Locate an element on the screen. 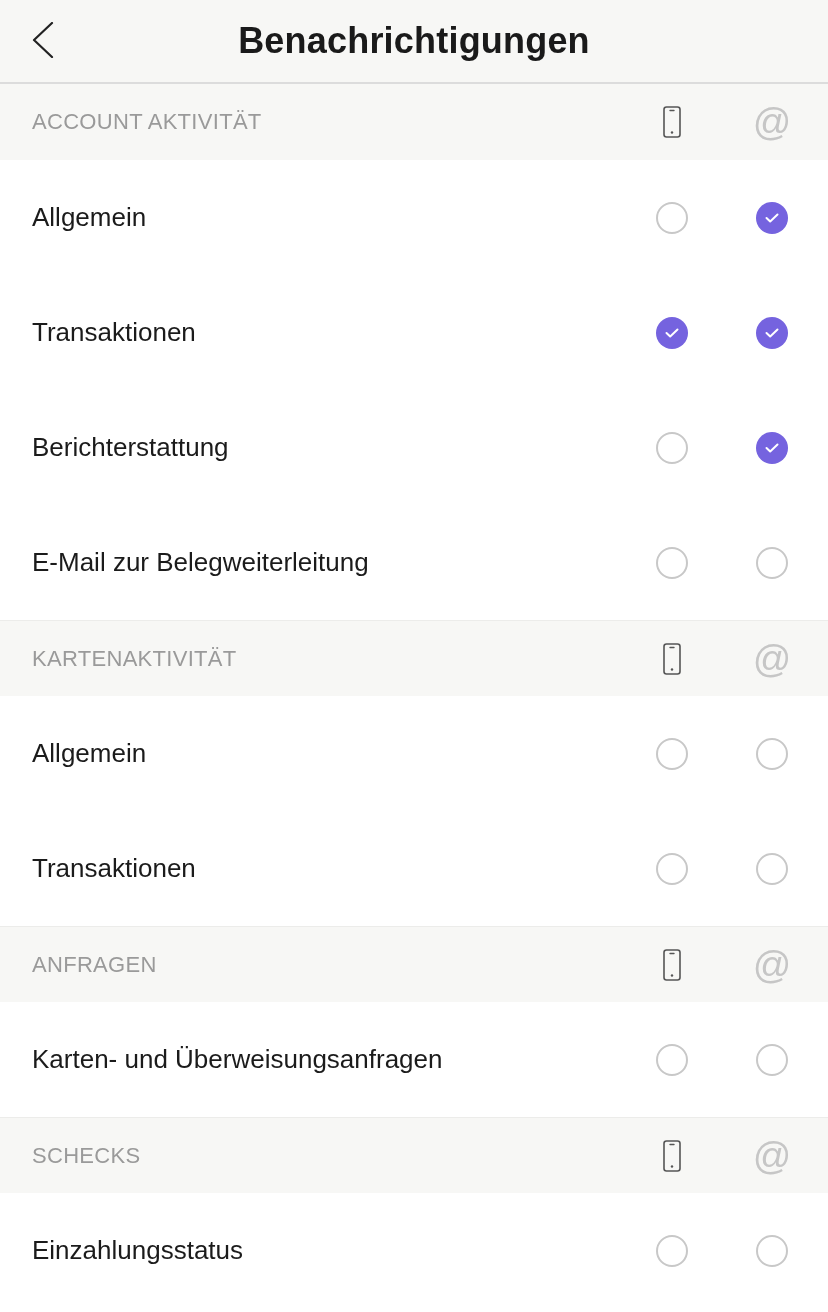 This screenshot has width=828, height=1312. page-title: Benachrichtigungen is located at coordinates (414, 41).